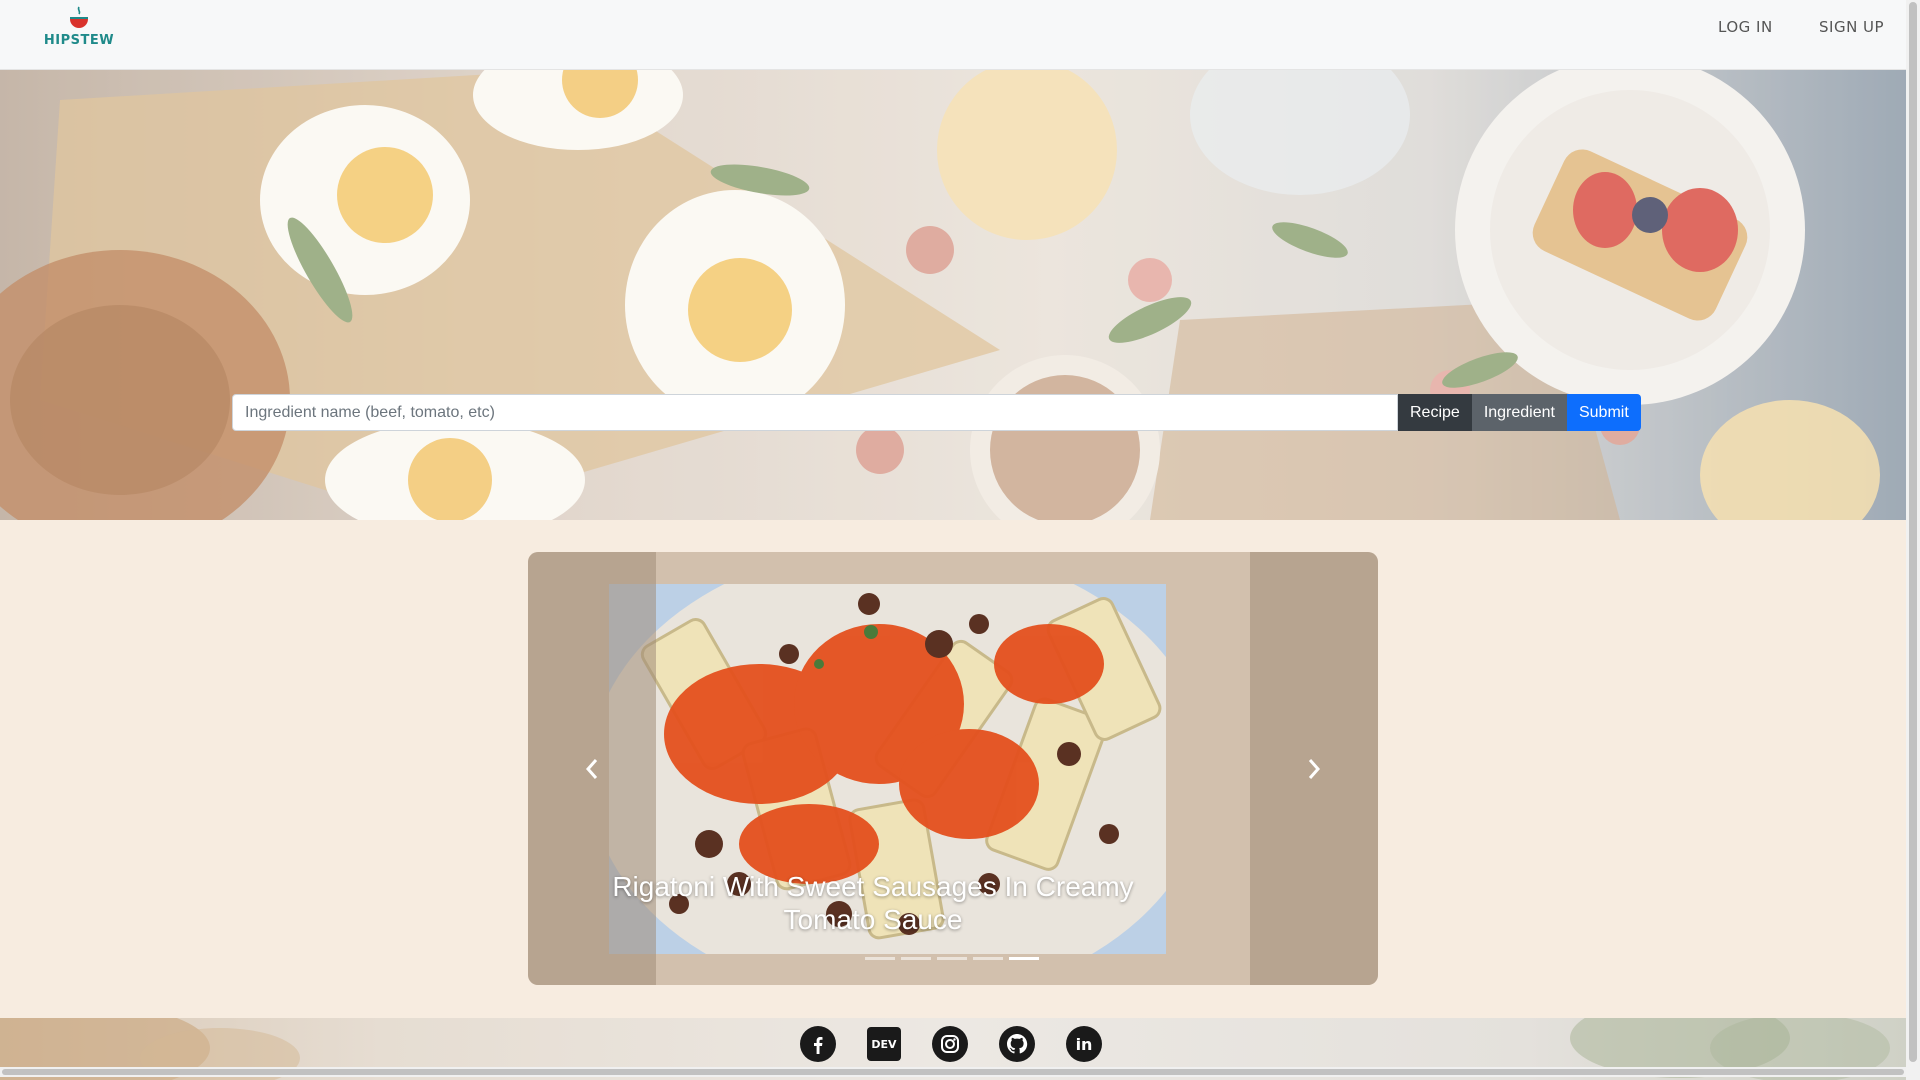 This screenshot has width=1920, height=1080. Describe the element at coordinates (1017, 1044) in the screenshot. I see `github-icon` at that location.